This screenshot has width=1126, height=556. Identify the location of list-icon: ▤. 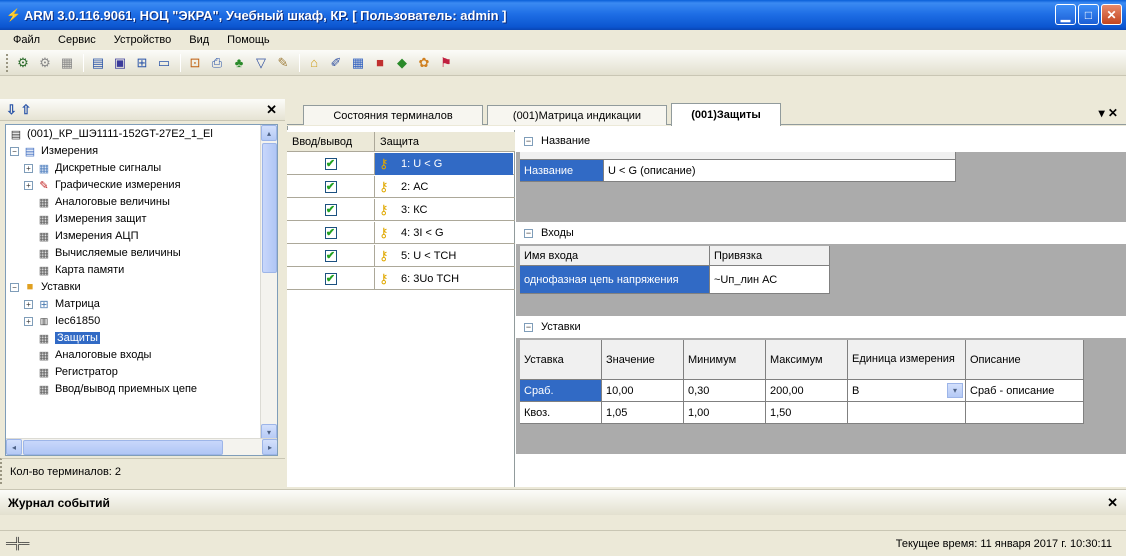
(98, 63).